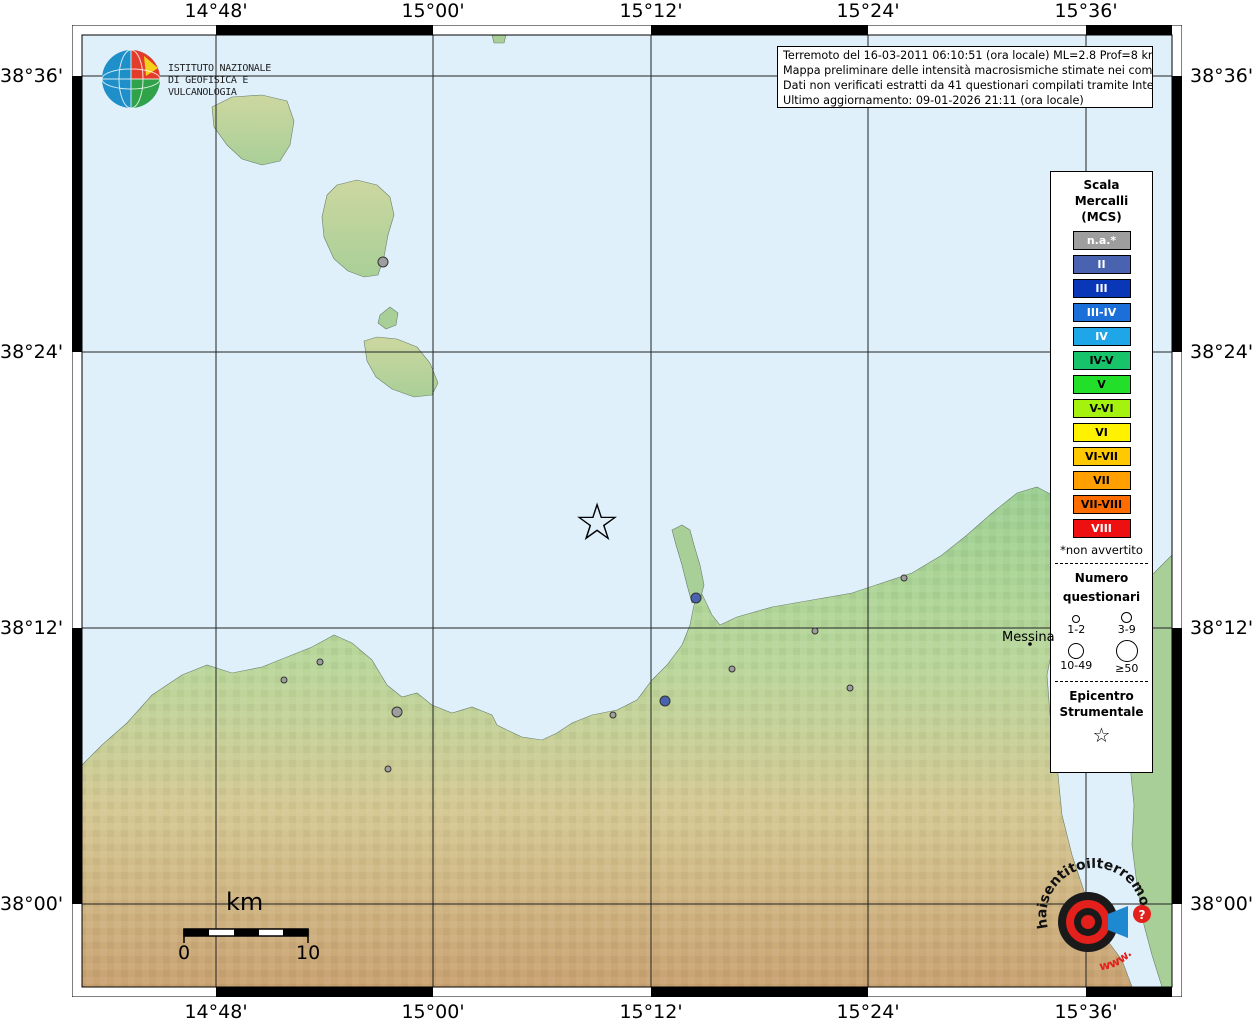 The width and height of the screenshot is (1254, 1024). Describe the element at coordinates (208, 86) in the screenshot. I see `ingv-name-line2: DI GEOFISICA E VULCANOLOGIA` at that location.